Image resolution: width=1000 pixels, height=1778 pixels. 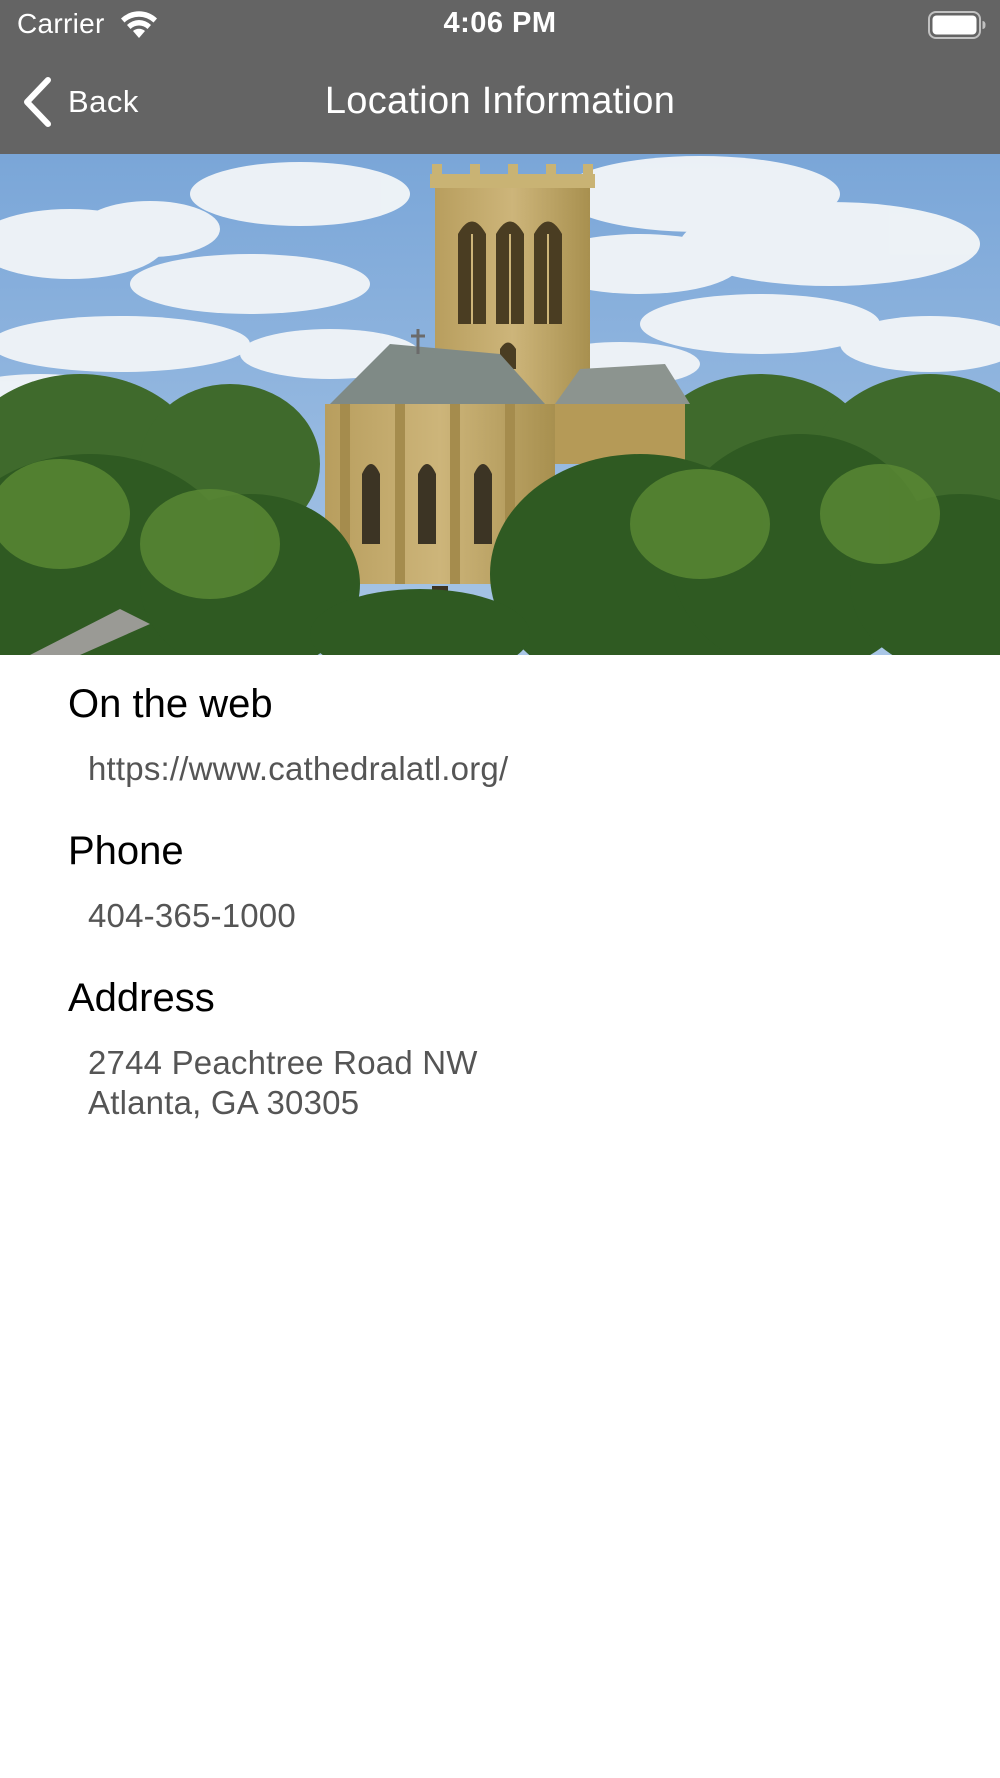 I want to click on battery-icon, so click(x=957, y=25).